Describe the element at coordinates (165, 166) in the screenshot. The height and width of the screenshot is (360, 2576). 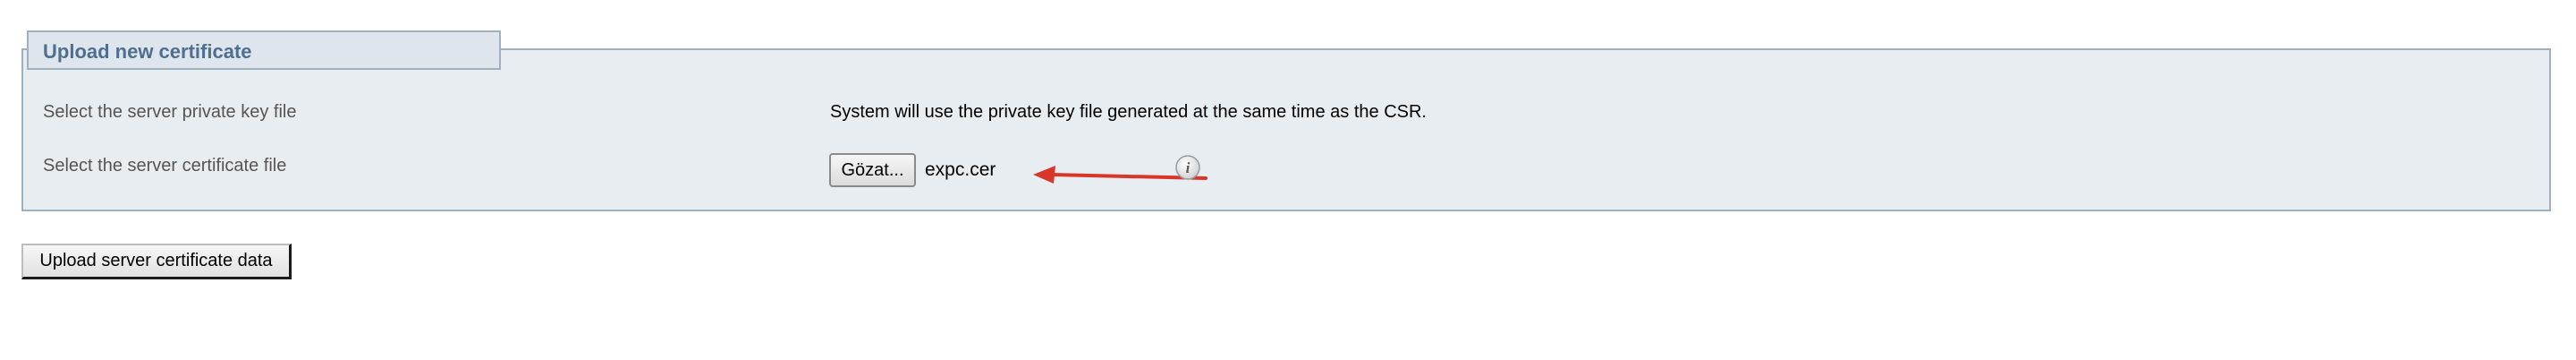
I see `certificate-file-label: Select the server certificate file` at that location.